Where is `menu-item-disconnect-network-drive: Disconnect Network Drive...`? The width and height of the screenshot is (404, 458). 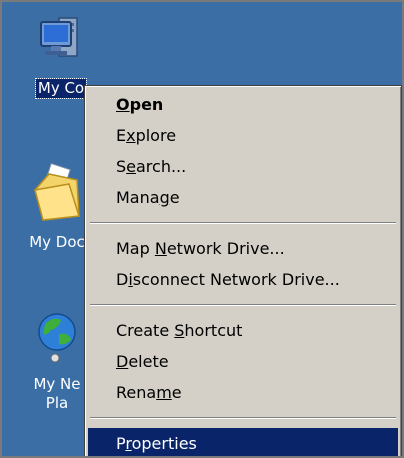 menu-item-disconnect-network-drive: Disconnect Network Drive... is located at coordinates (243, 279).